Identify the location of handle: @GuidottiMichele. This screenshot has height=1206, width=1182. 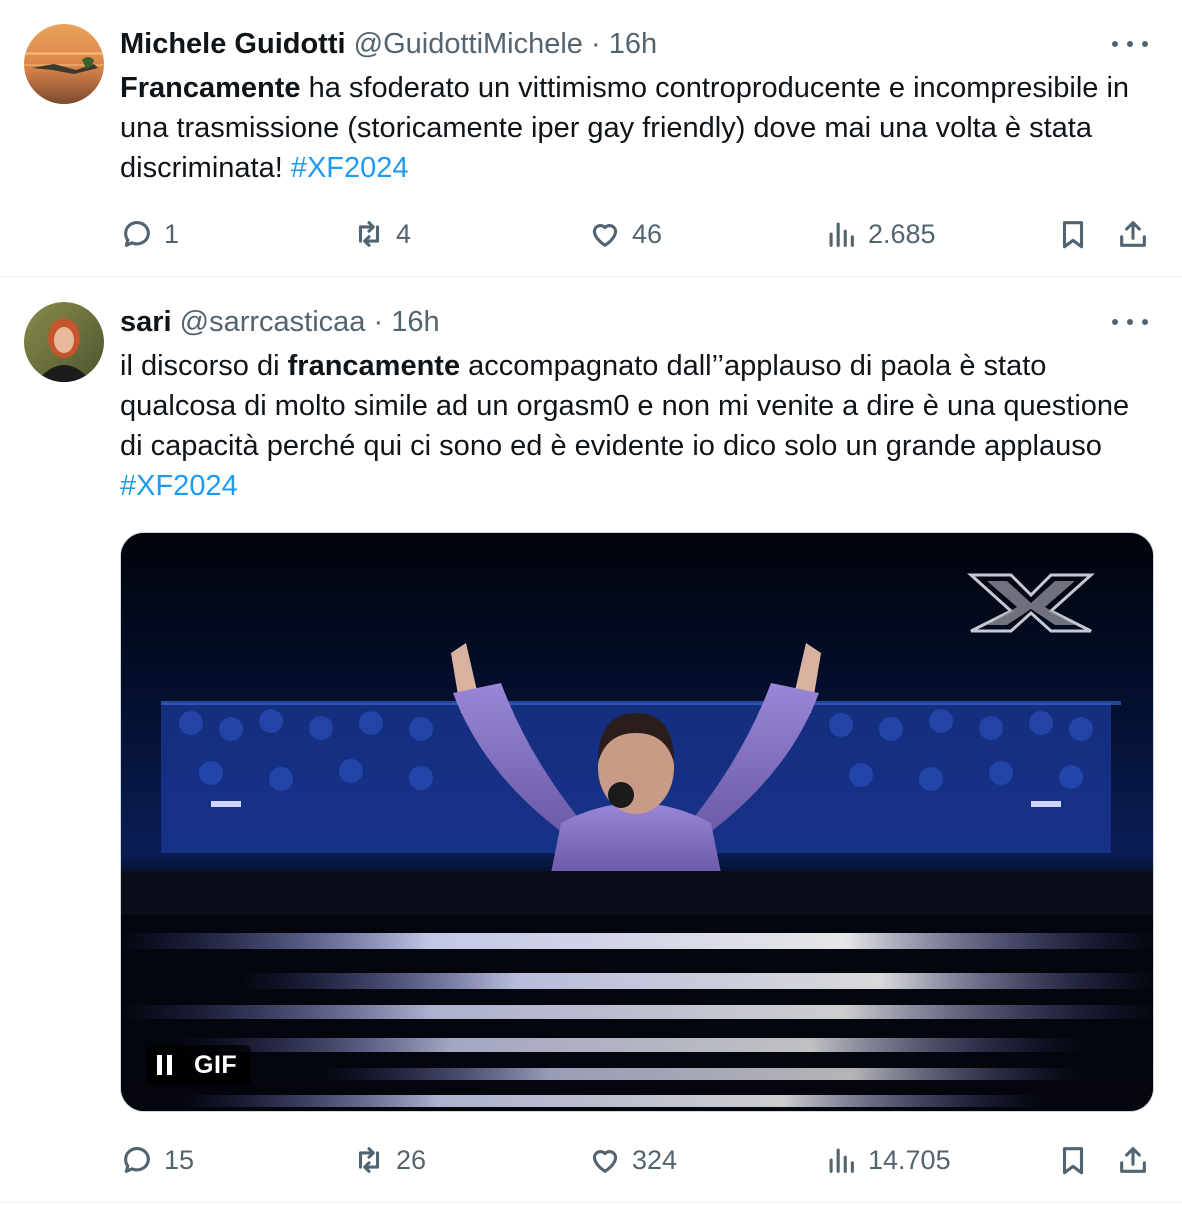
(468, 44).